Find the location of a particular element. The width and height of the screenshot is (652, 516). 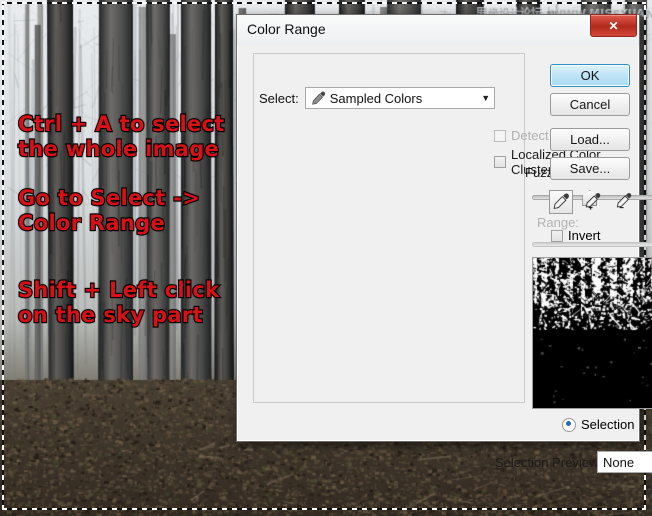

eyedropper-subtract-icon is located at coordinates (623, 202).